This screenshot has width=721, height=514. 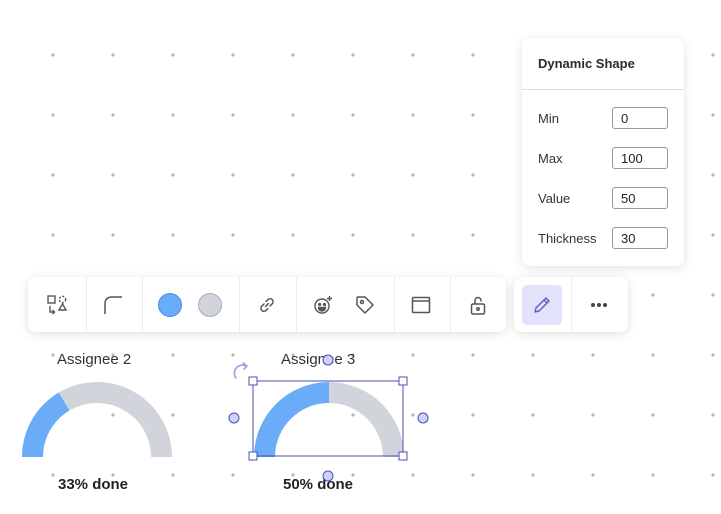 I want to click on selection-box, so click(x=328, y=418).